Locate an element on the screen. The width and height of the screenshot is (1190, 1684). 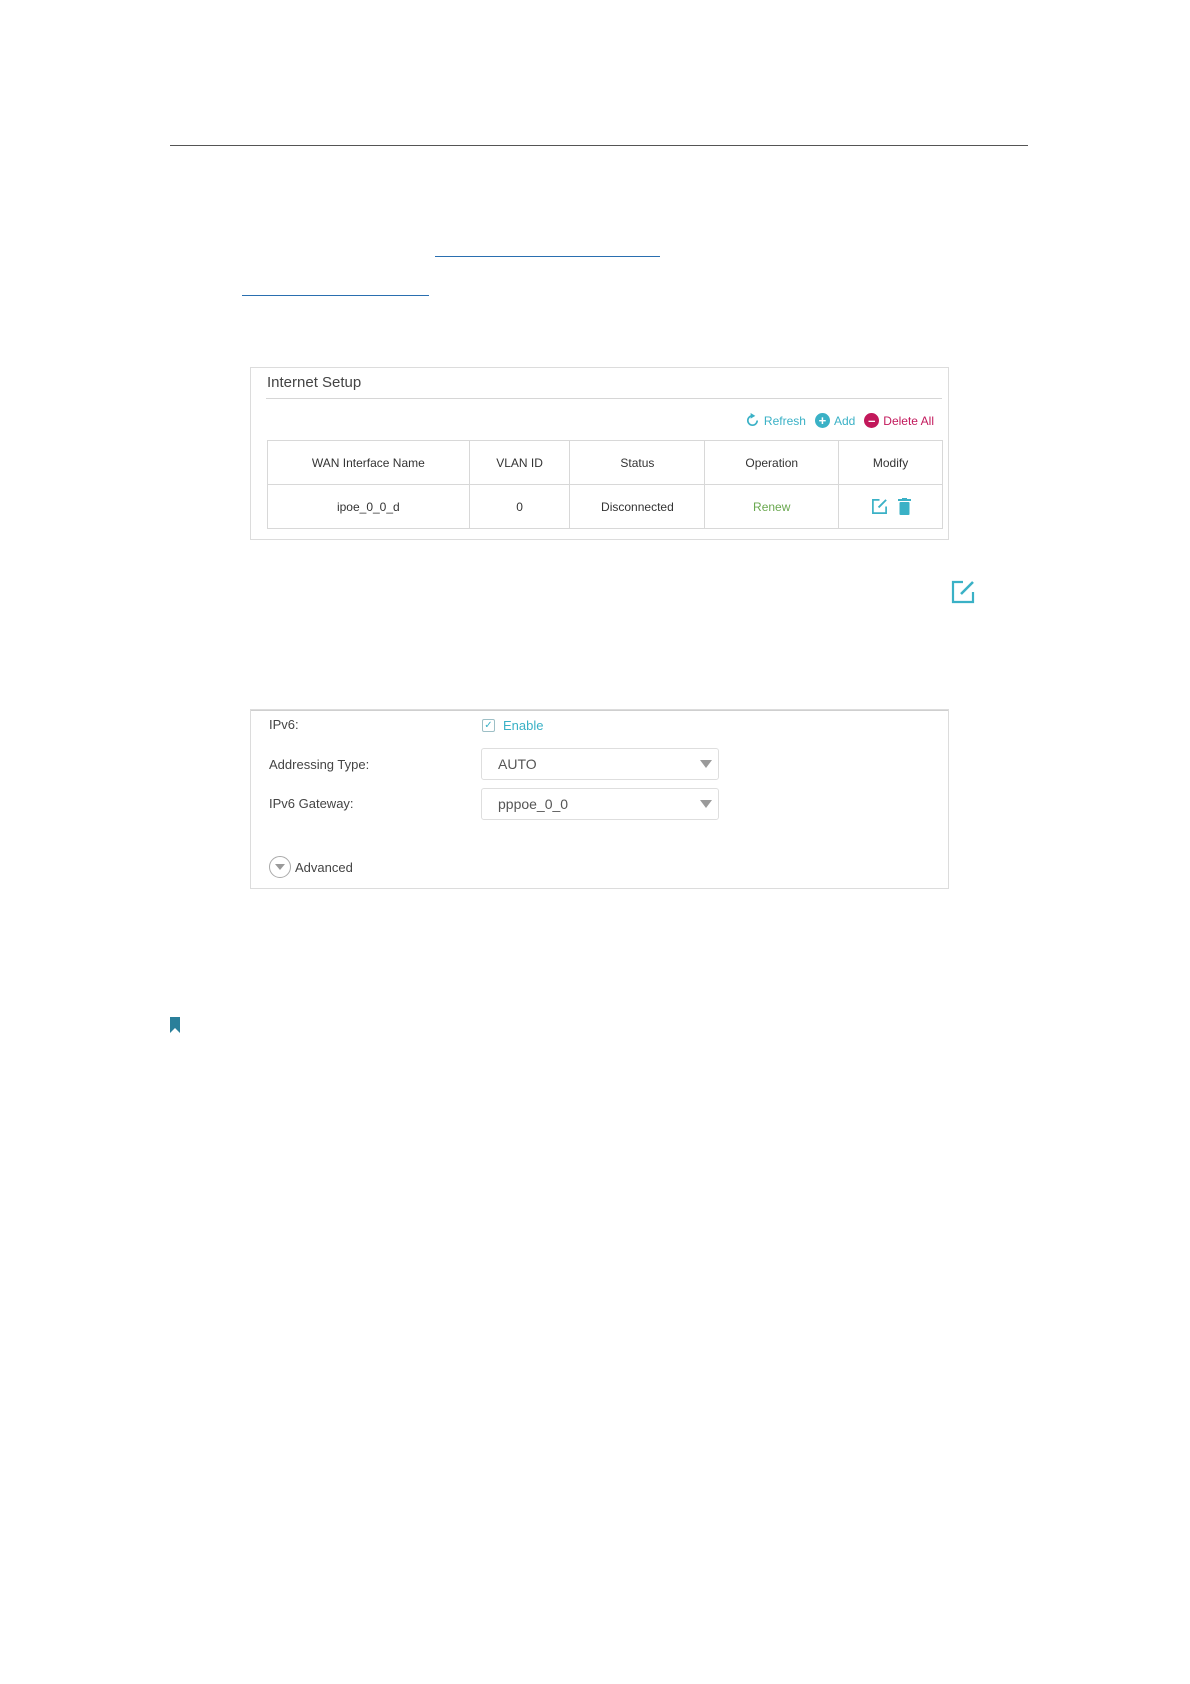
ipv6-gateway-label: IPv6 Gateway: is located at coordinates (311, 803).